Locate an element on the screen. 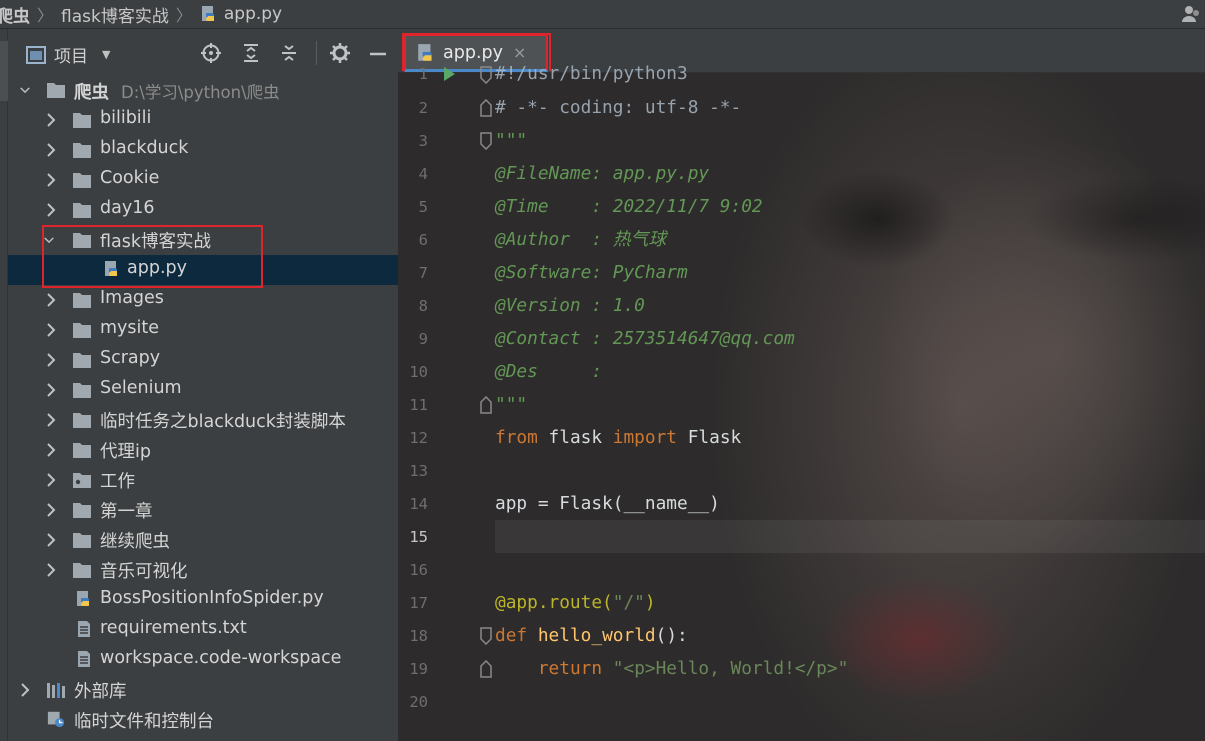  project-stripe-tab is located at coordinates (4, 71).